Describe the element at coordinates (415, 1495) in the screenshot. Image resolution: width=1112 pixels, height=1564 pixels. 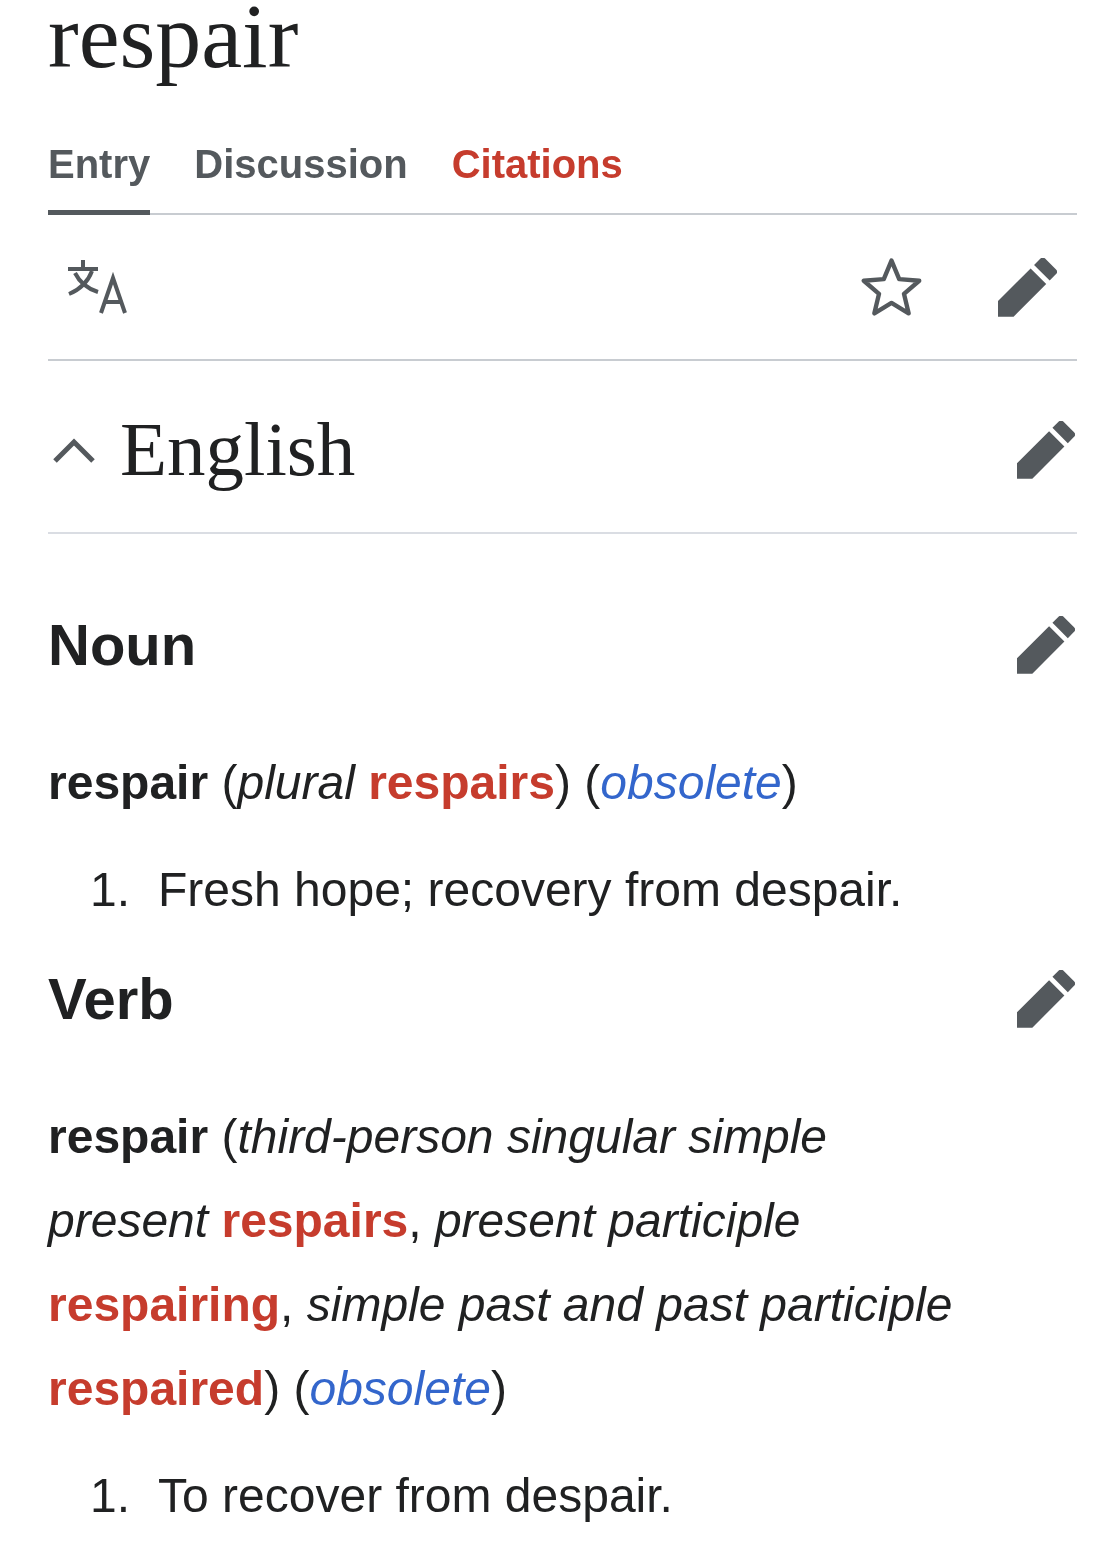
I see `definition-text: To recover from despair.` at that location.